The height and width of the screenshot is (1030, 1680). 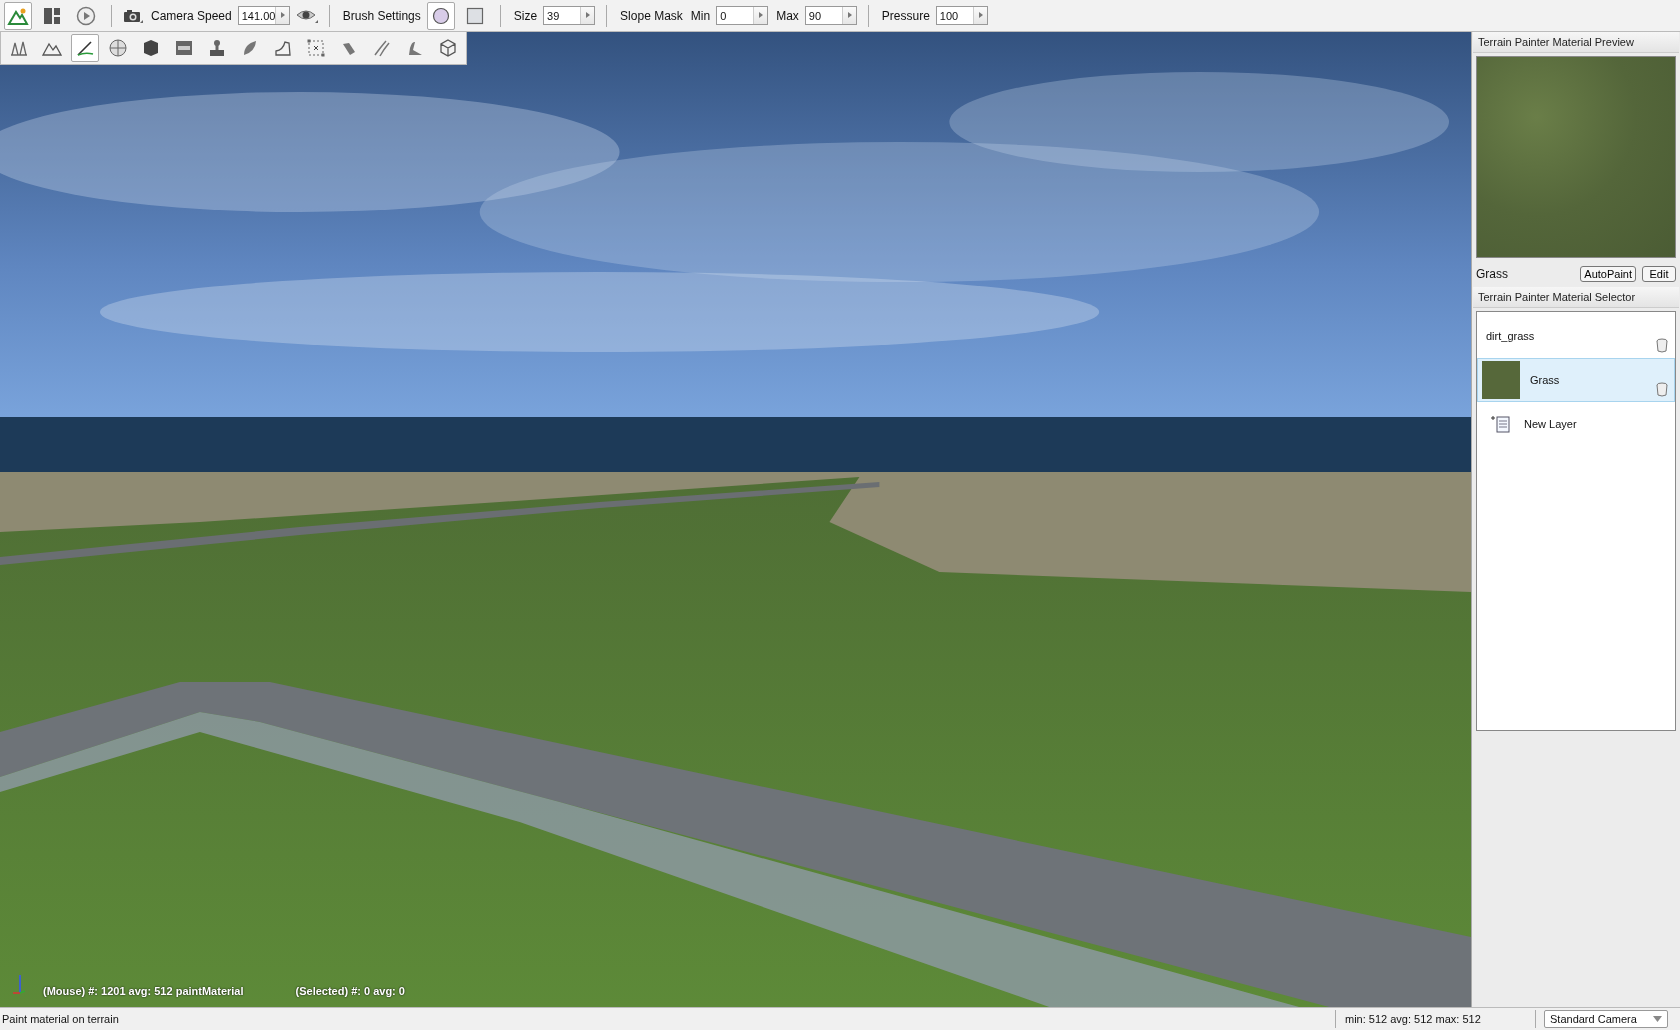 I want to click on max-label: Max, so click(x=787, y=15).